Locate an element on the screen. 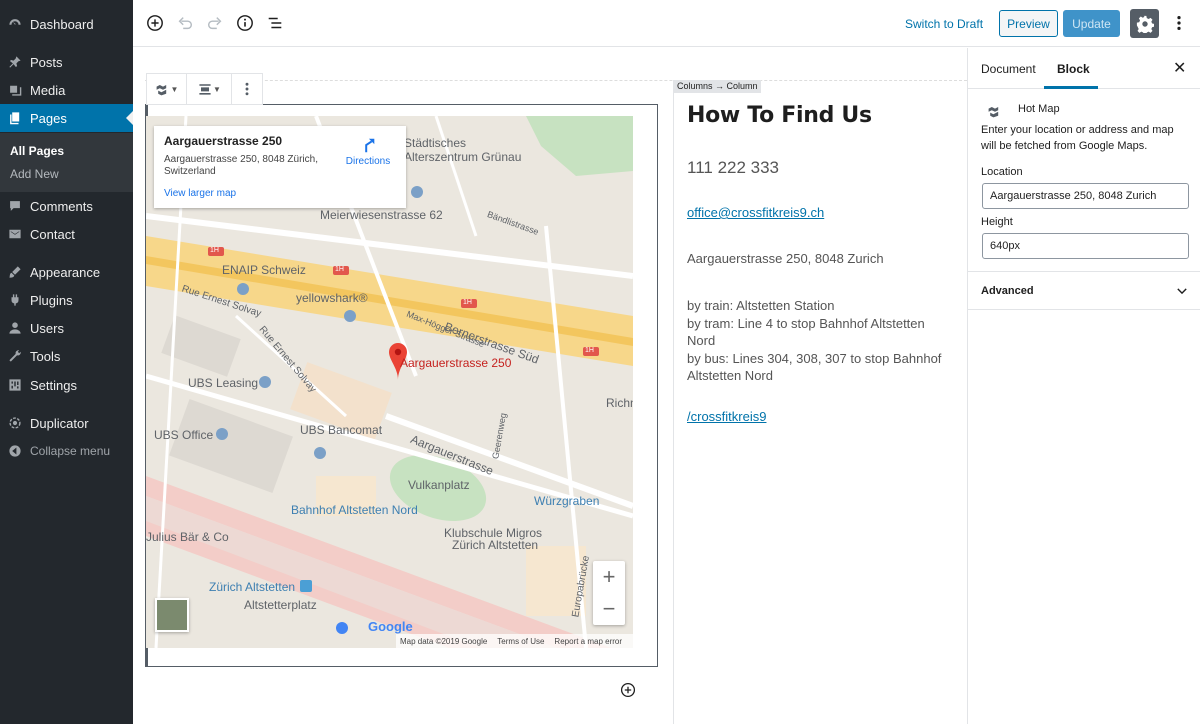 Image resolution: width=1200 pixels, height=724 pixels. plug-icon is located at coordinates (15, 300).